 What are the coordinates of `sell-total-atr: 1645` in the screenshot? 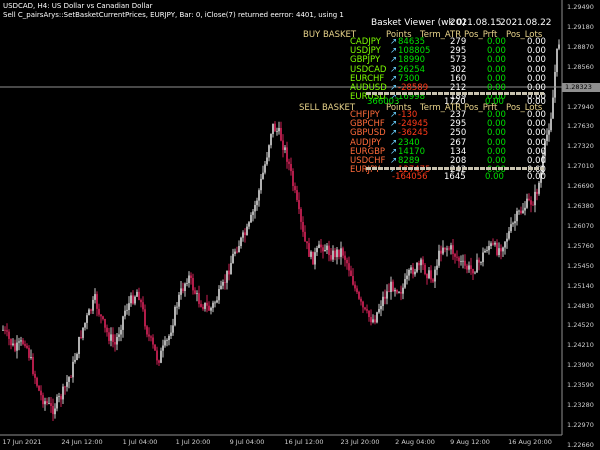 It's located at (455, 177).